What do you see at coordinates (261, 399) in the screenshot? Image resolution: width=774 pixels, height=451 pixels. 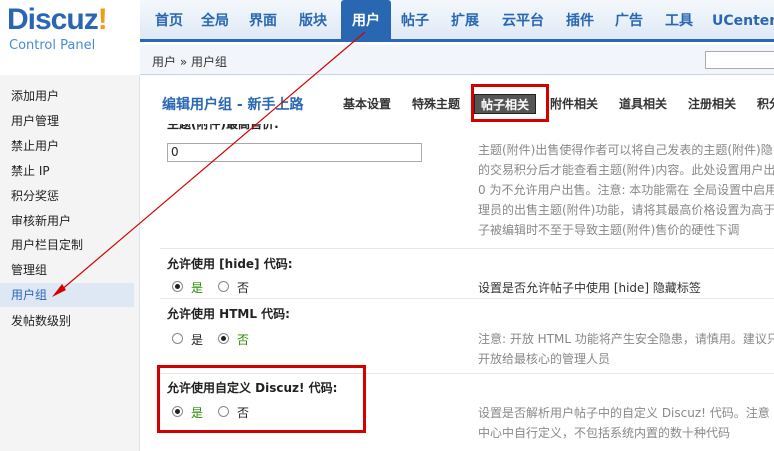 I see `highlight-custom-code` at bounding box center [261, 399].